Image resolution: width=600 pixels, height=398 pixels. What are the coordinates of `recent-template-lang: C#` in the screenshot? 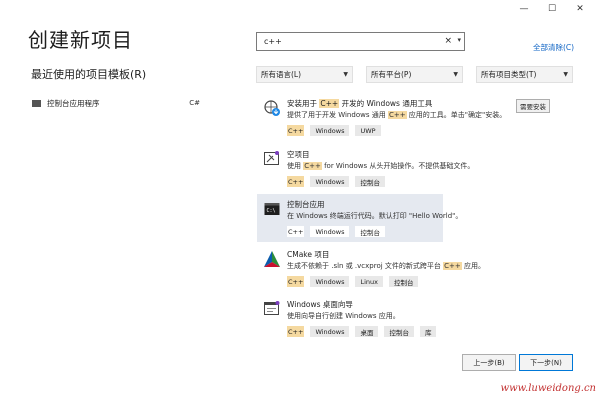 It's located at (194, 103).